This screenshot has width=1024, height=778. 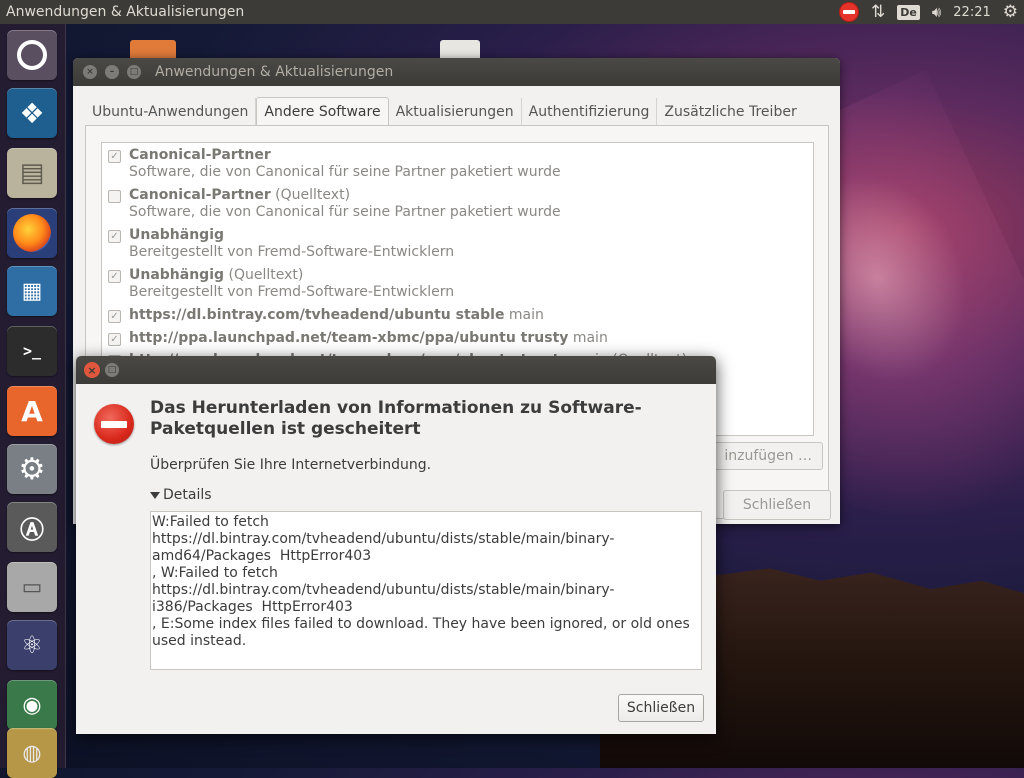 What do you see at coordinates (112, 72) in the screenshot?
I see `minimize-icon: –` at bounding box center [112, 72].